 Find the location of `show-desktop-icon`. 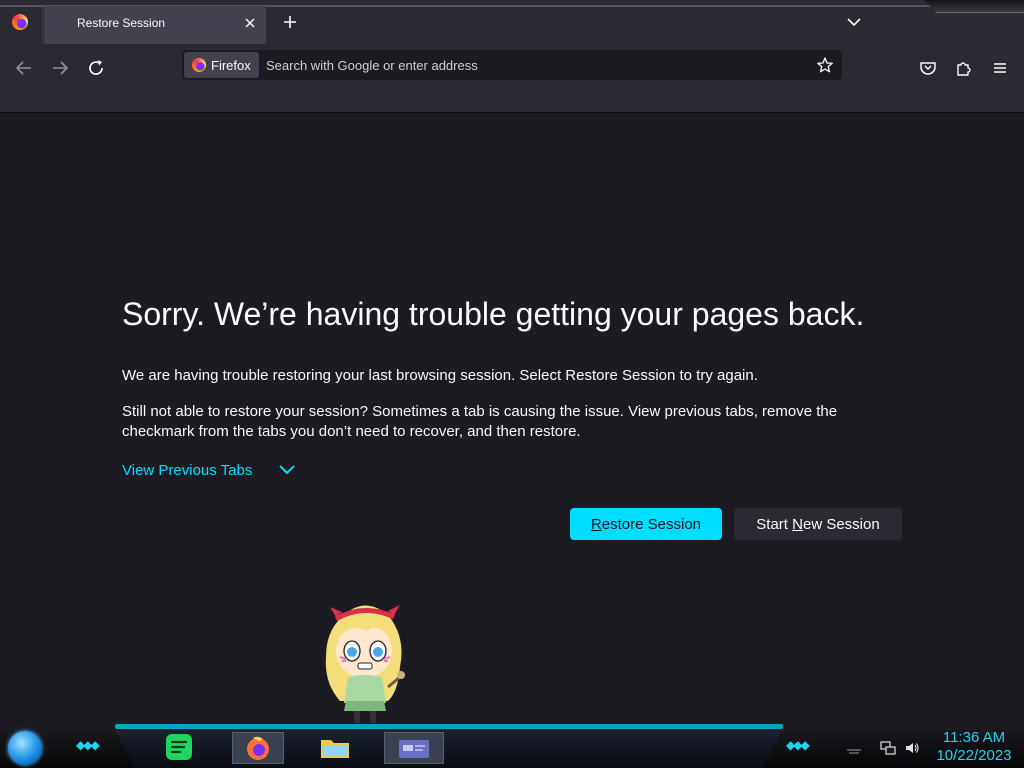

show-desktop-icon is located at coordinates (854, 748).